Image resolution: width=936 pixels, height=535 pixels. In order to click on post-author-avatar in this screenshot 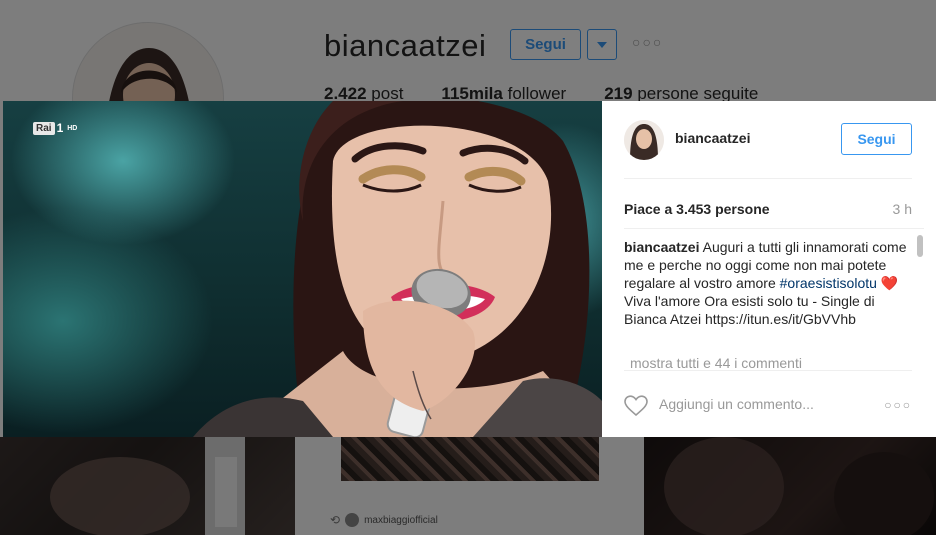, I will do `click(644, 140)`.